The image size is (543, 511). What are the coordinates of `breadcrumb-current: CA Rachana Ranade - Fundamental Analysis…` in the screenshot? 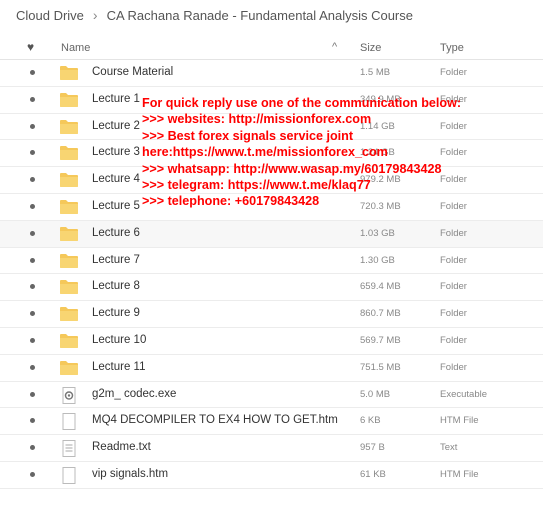 It's located at (260, 15).